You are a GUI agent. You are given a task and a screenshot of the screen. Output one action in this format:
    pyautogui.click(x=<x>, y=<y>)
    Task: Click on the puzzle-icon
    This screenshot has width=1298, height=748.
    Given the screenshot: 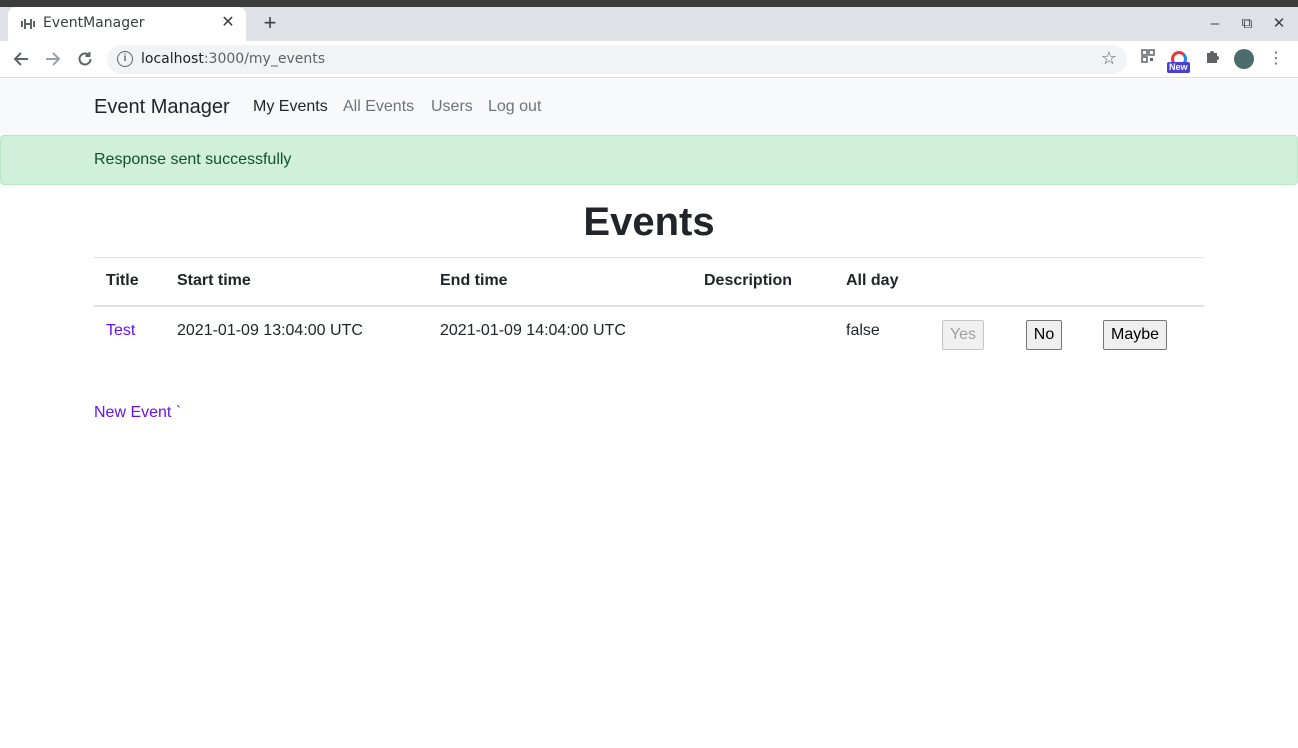 What is the action you would take?
    pyautogui.click(x=1212, y=59)
    